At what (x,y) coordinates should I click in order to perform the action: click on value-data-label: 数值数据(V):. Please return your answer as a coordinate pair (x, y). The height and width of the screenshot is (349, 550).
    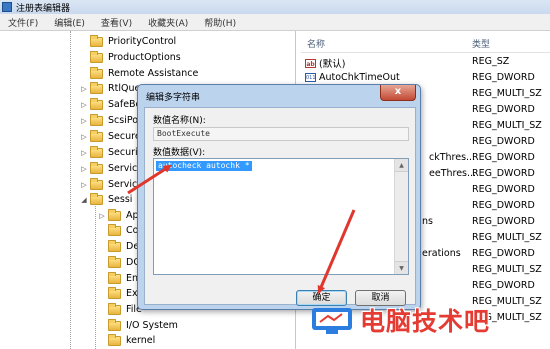
    Looking at the image, I should click on (179, 153).